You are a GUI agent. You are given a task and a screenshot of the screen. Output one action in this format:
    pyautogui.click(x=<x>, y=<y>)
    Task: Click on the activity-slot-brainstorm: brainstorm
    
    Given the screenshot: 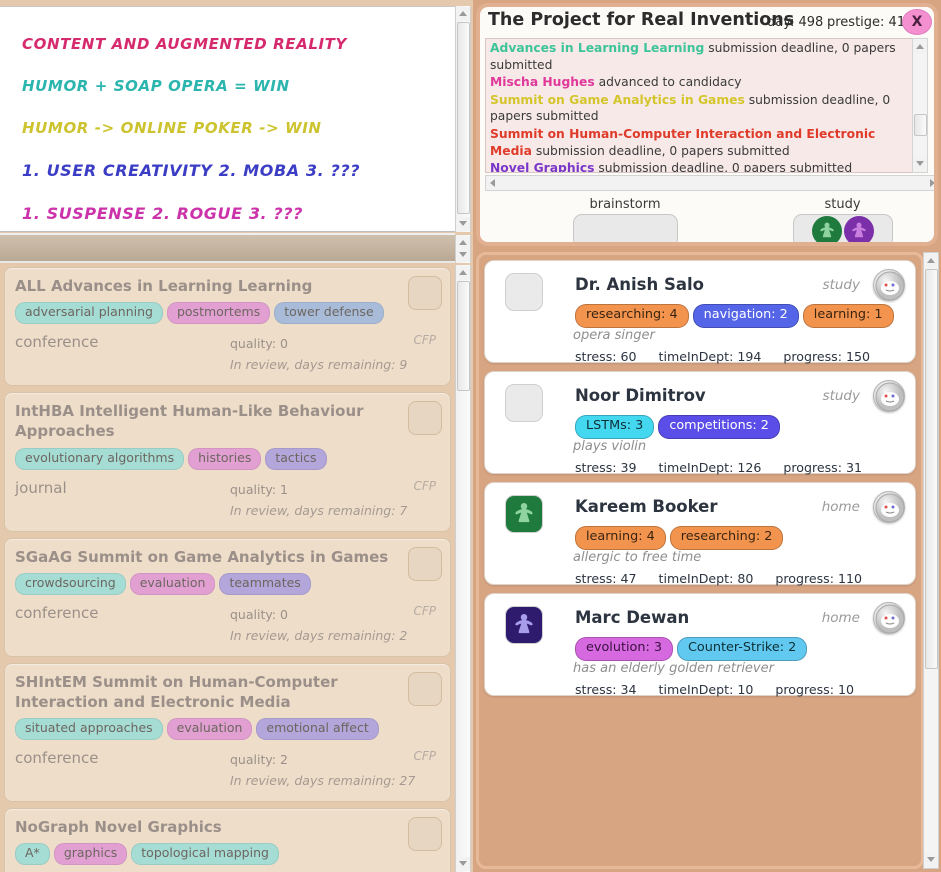 What is the action you would take?
    pyautogui.click(x=625, y=219)
    